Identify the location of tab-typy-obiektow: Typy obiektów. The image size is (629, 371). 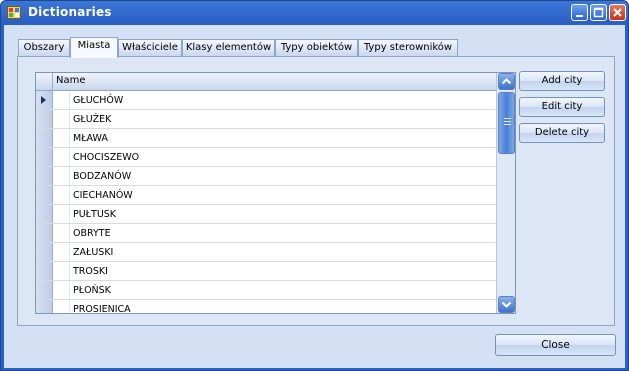
(316, 47).